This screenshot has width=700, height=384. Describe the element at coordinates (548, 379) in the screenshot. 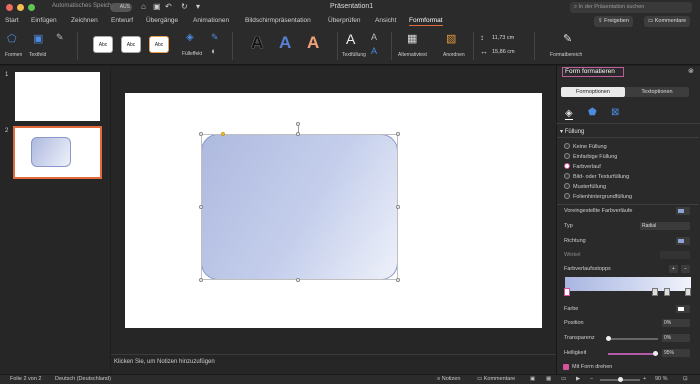

I see `slide-sorter-icon: ▦` at that location.